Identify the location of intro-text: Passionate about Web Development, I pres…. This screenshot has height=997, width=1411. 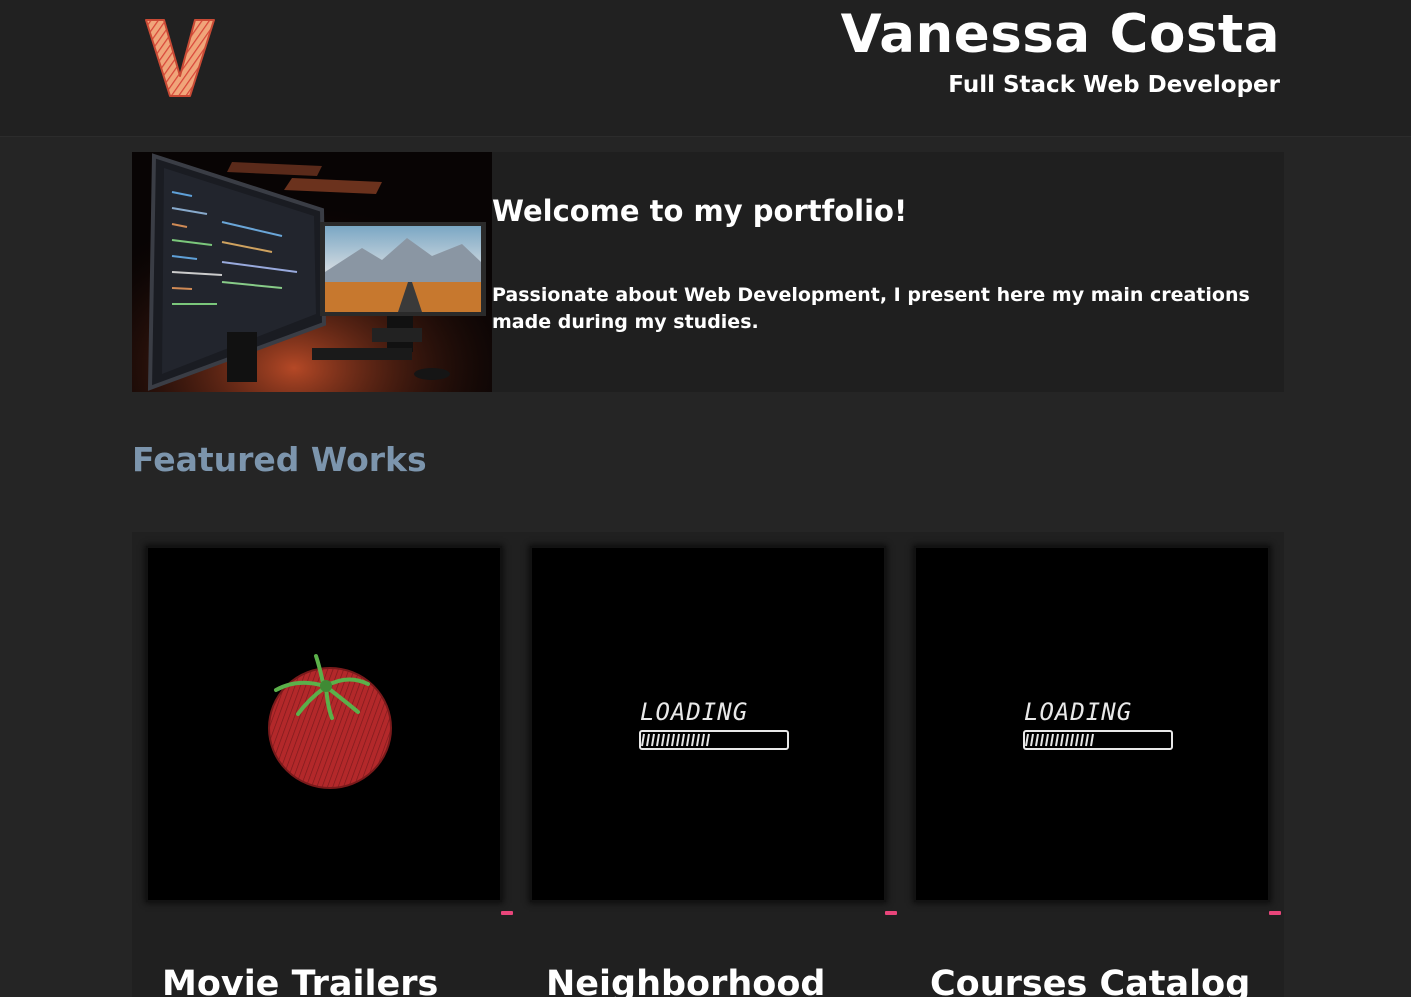
(871, 308).